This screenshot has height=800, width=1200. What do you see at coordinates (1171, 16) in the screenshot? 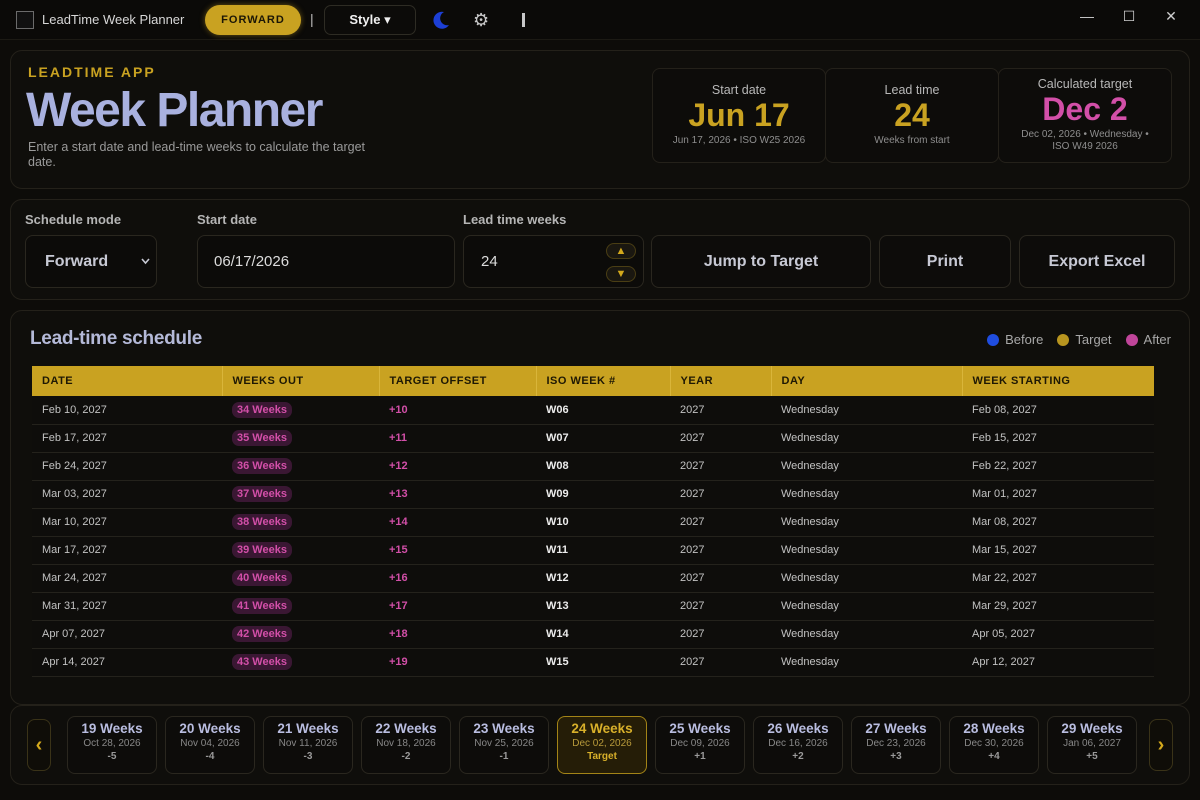
I see `close-button: ✕` at bounding box center [1171, 16].